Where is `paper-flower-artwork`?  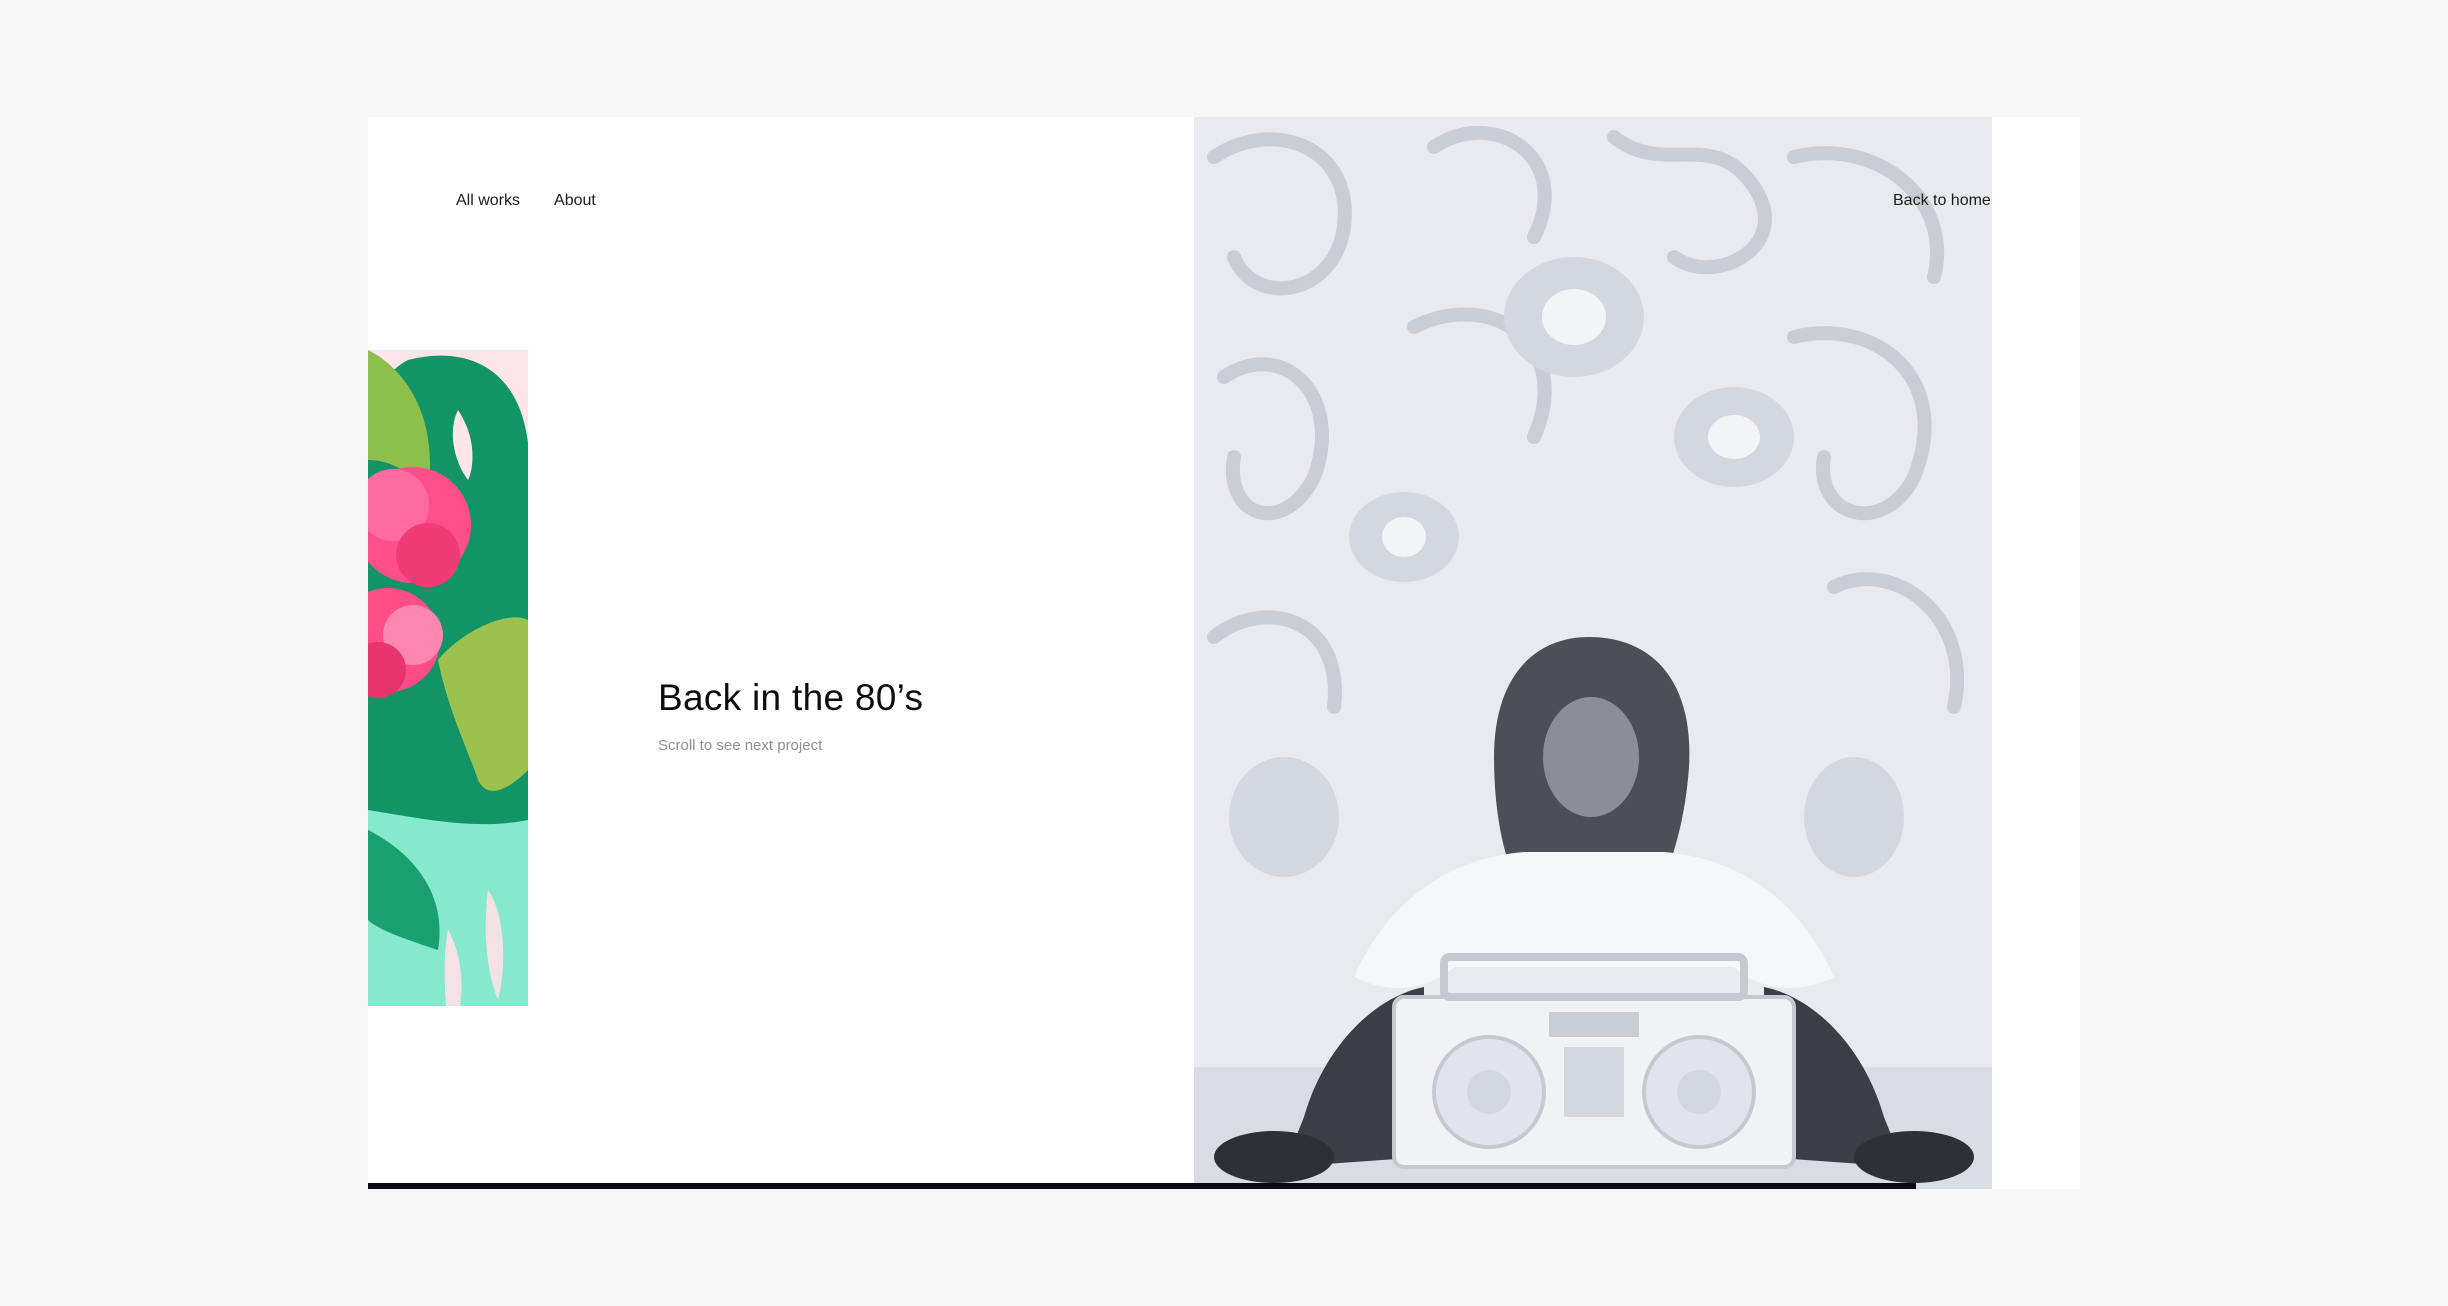 paper-flower-artwork is located at coordinates (448, 678).